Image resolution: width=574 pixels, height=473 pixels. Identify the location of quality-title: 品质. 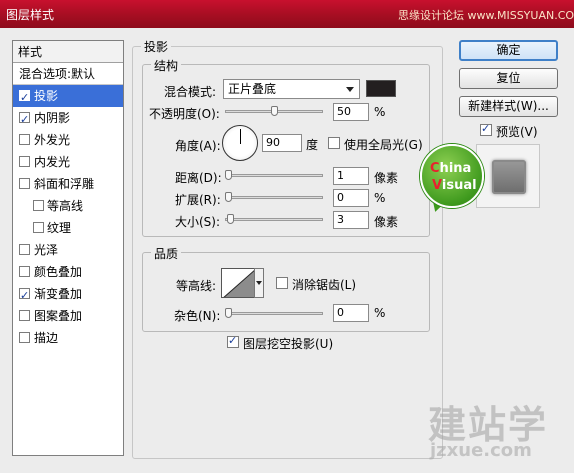
(166, 253).